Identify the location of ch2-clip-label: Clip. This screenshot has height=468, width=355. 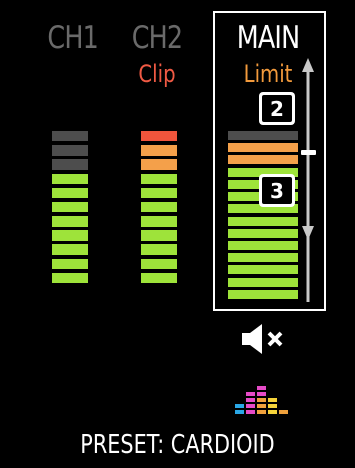
(157, 74).